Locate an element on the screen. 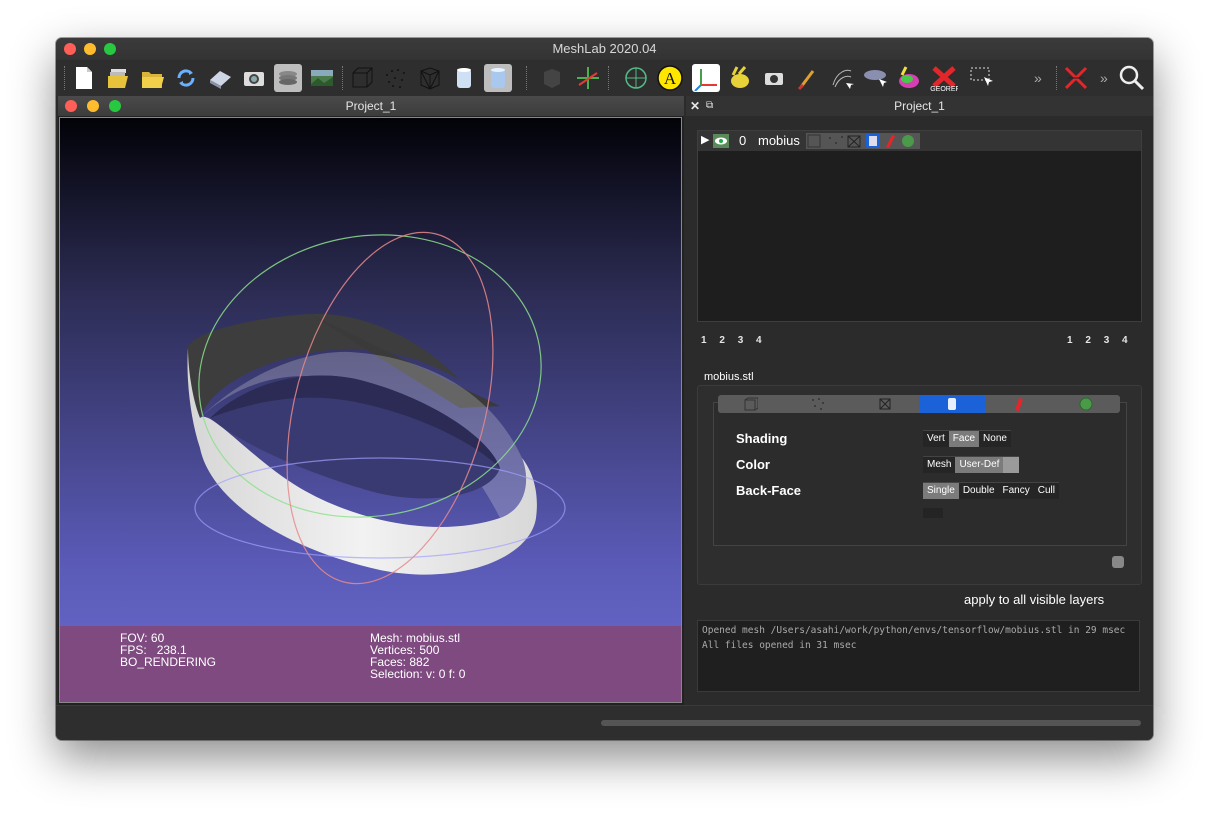 The height and width of the screenshot is (813, 1209). left-layer-numbers: 1 2 3 4 is located at coordinates (731, 340).